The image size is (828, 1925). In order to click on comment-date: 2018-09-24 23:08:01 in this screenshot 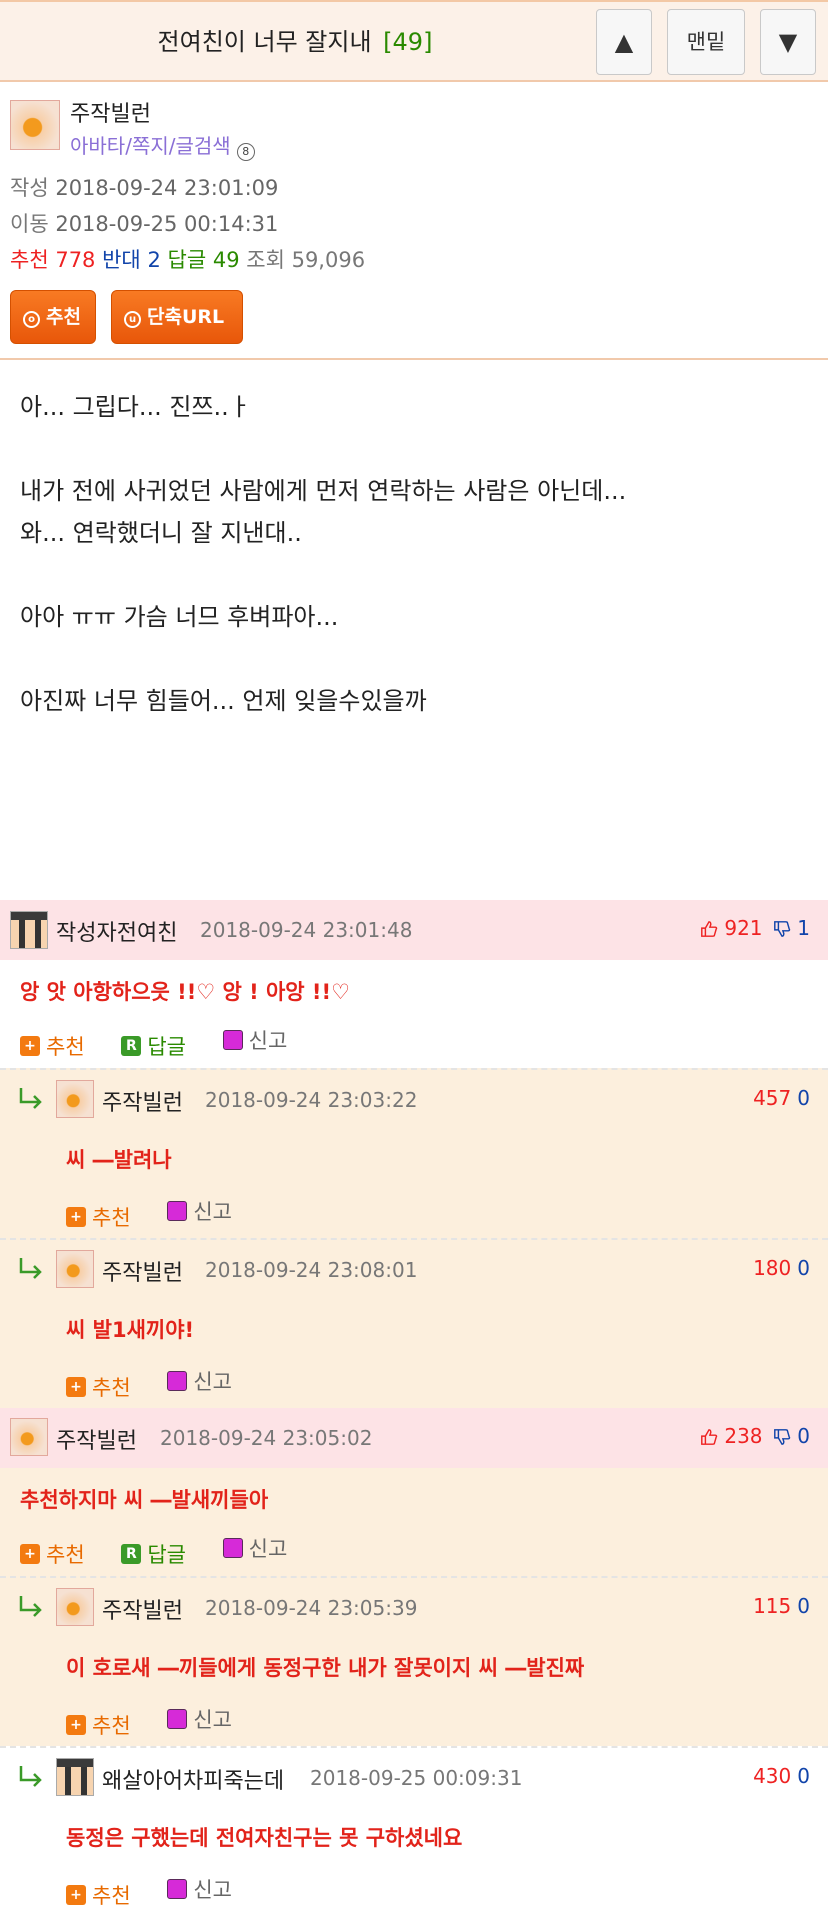, I will do `click(311, 1270)`.